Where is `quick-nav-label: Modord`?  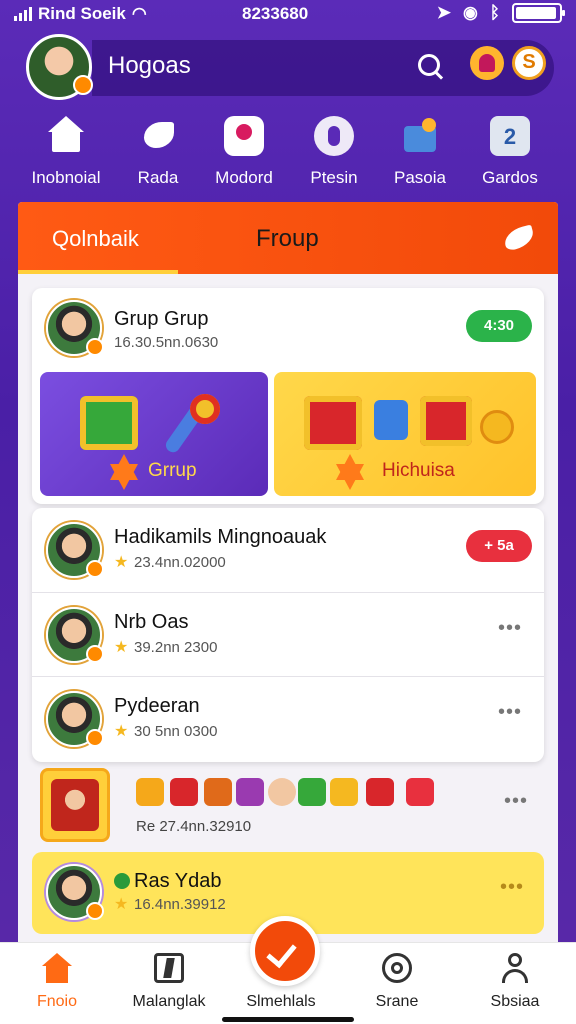
quick-nav-label: Modord is located at coordinates (244, 177).